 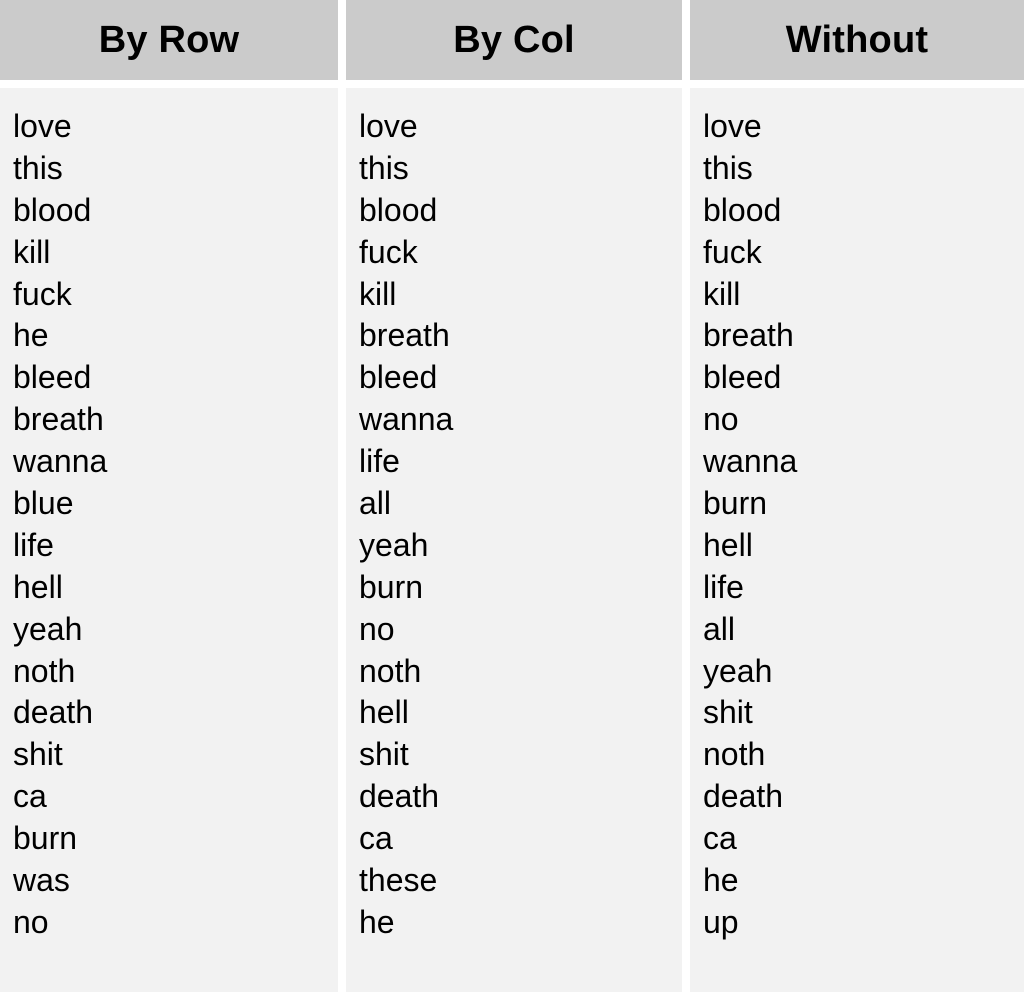 I want to click on word-item: up, so click(x=721, y=921).